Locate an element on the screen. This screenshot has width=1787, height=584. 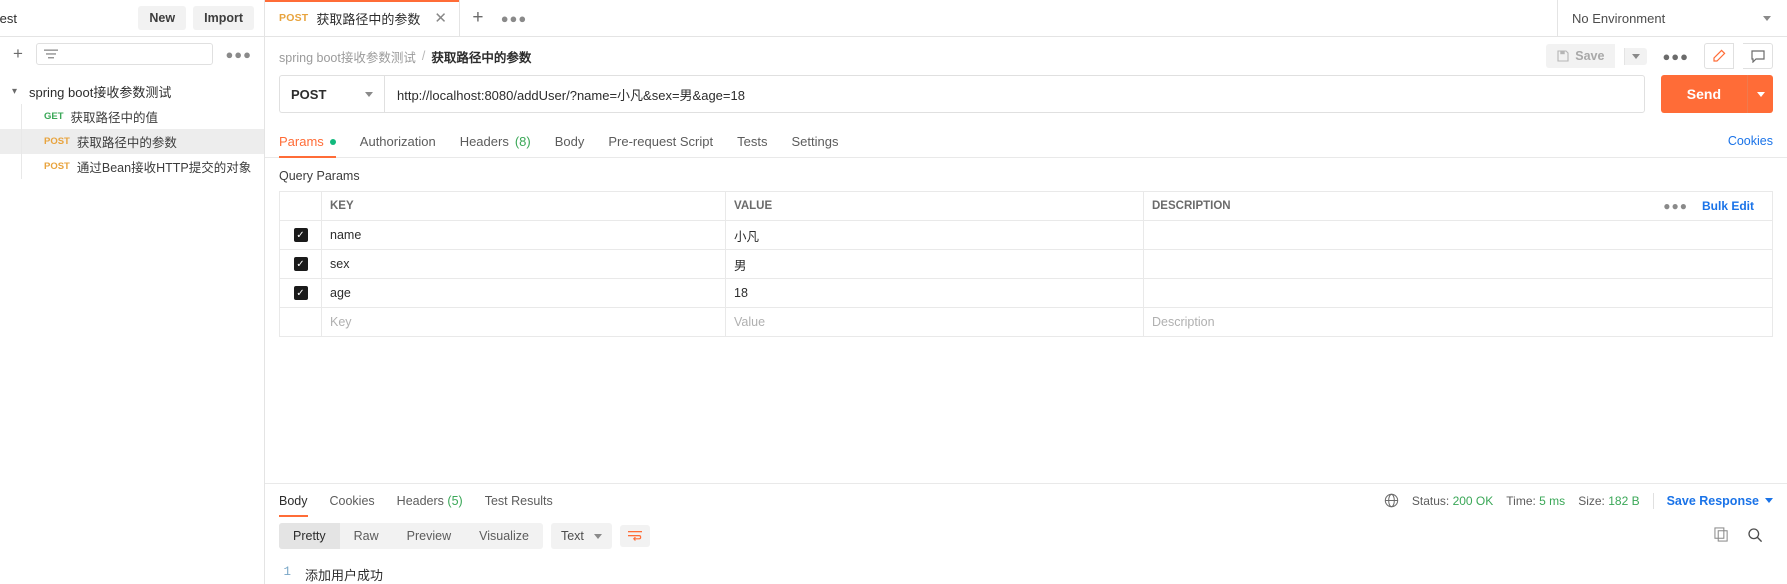
new-tab-icon: + is located at coordinates (478, 18).